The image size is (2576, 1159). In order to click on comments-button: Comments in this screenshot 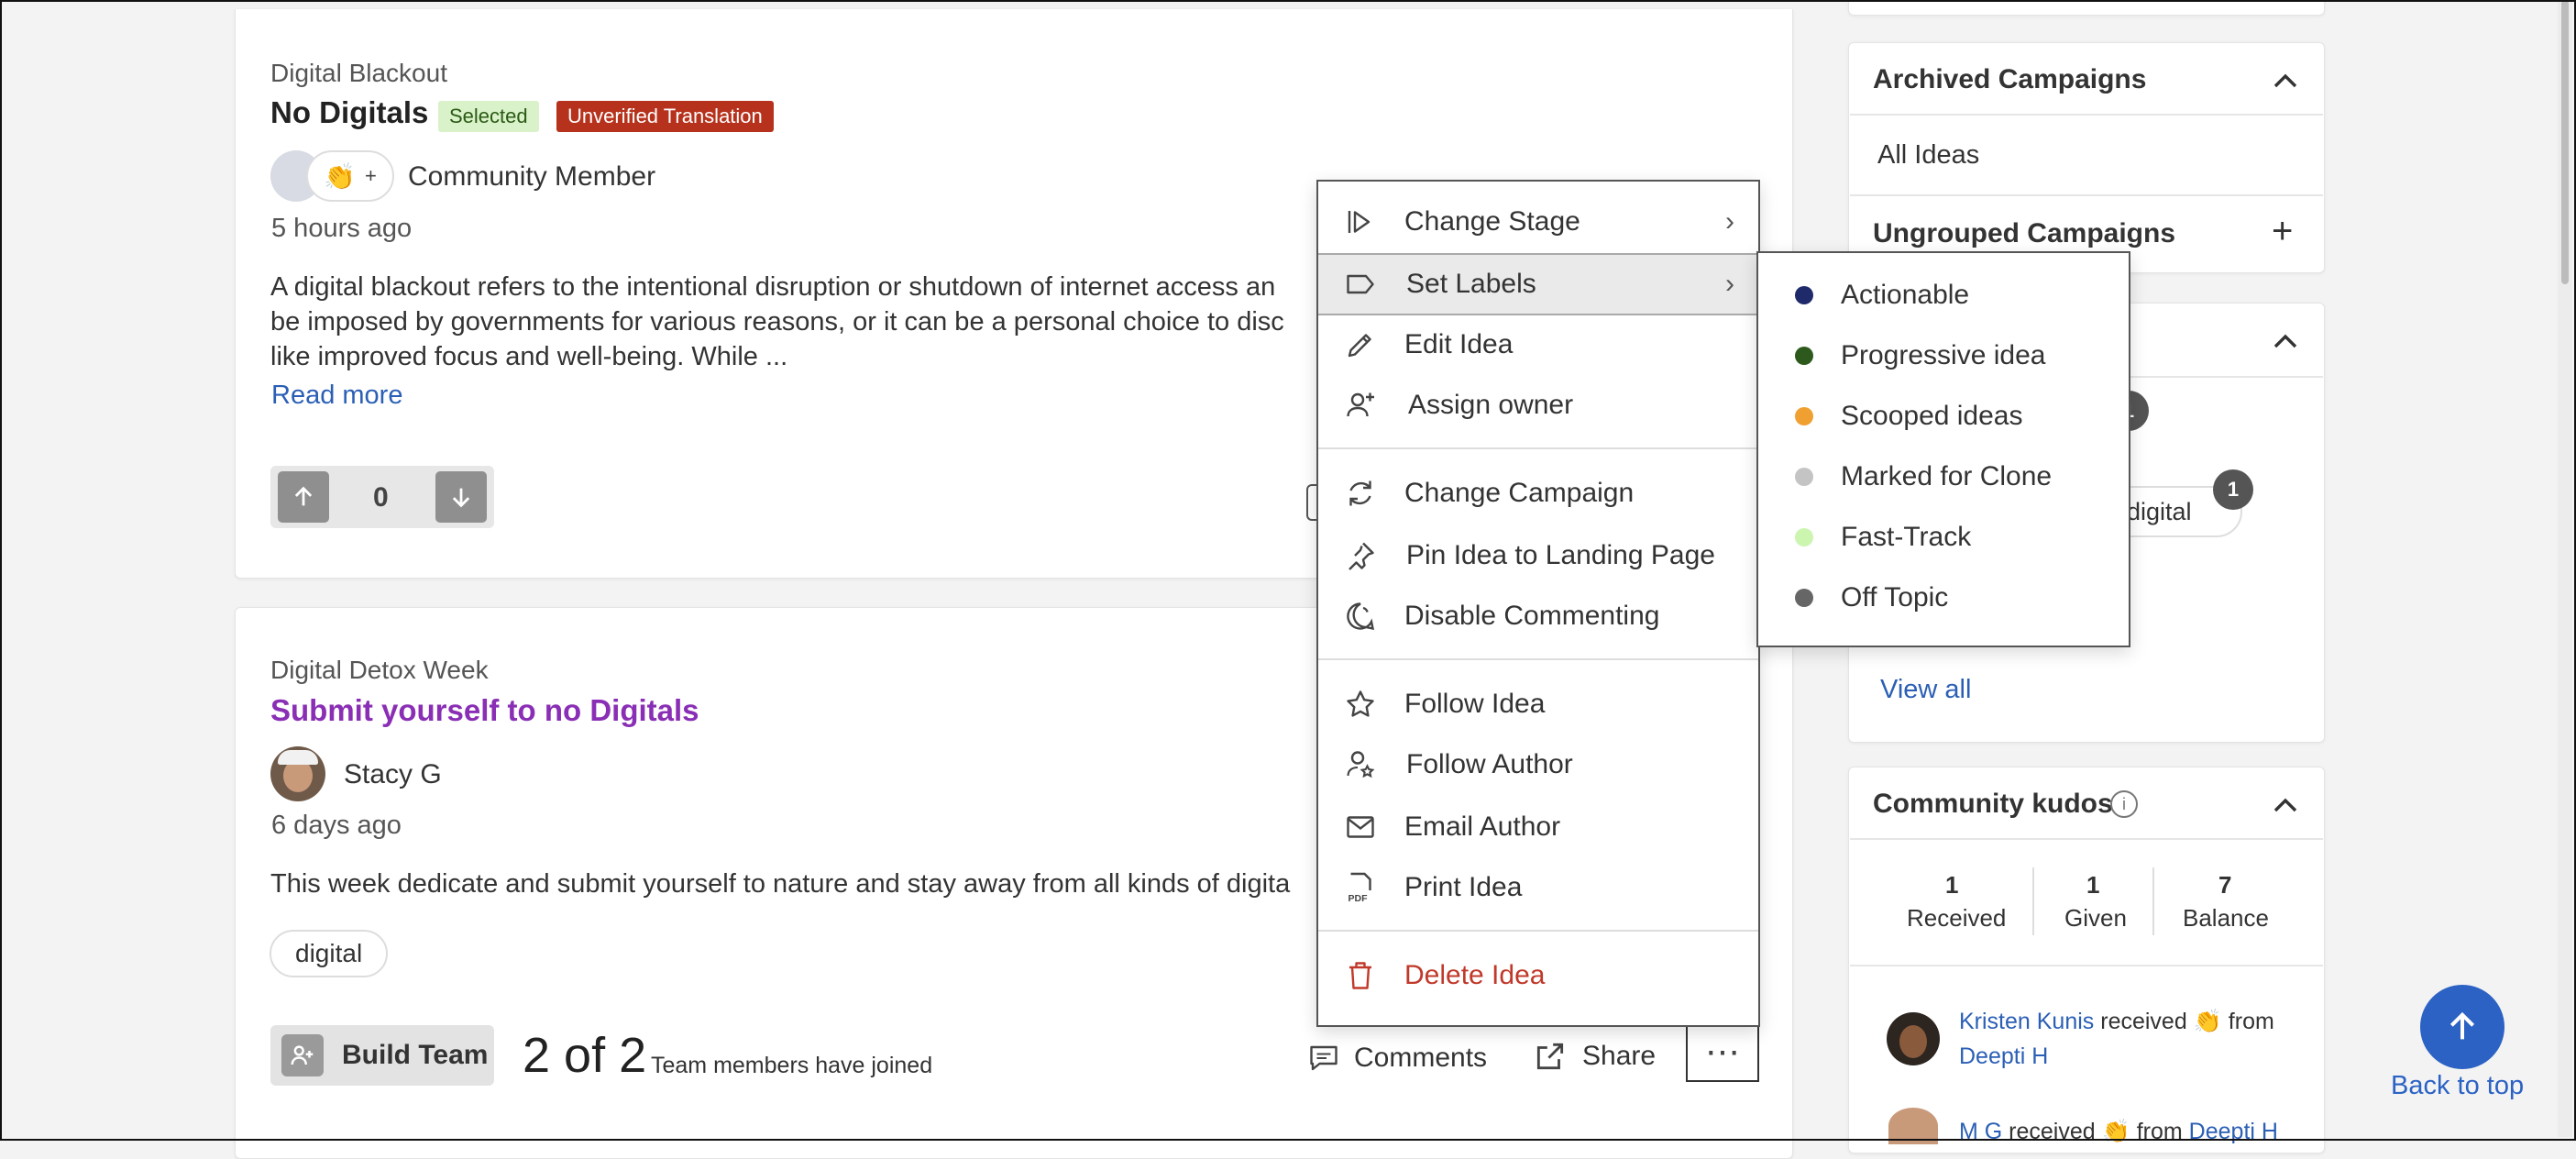, I will do `click(1396, 1058)`.